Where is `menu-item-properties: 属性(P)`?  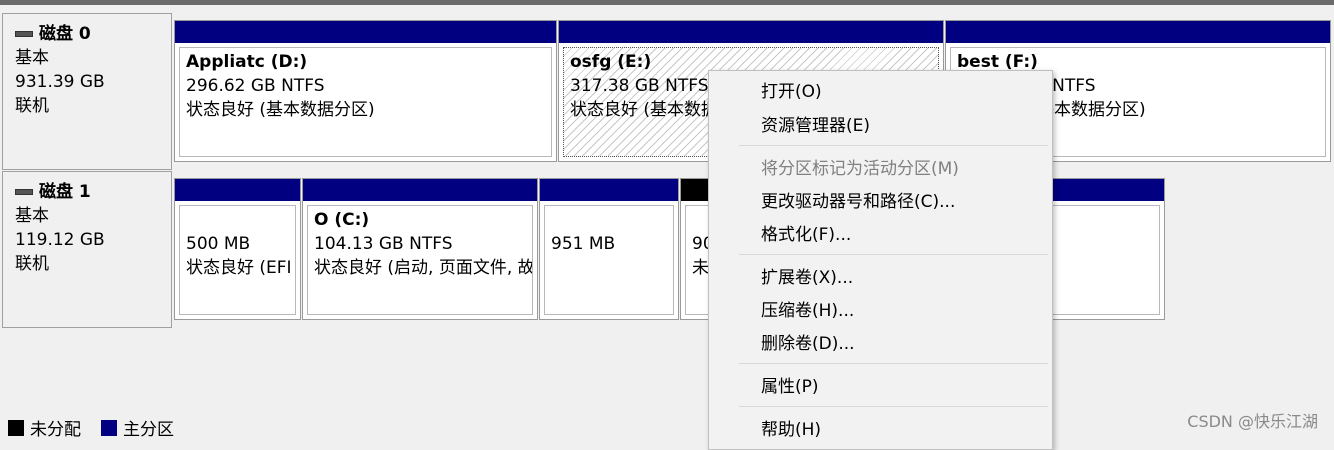 menu-item-properties: 属性(P) is located at coordinates (790, 387).